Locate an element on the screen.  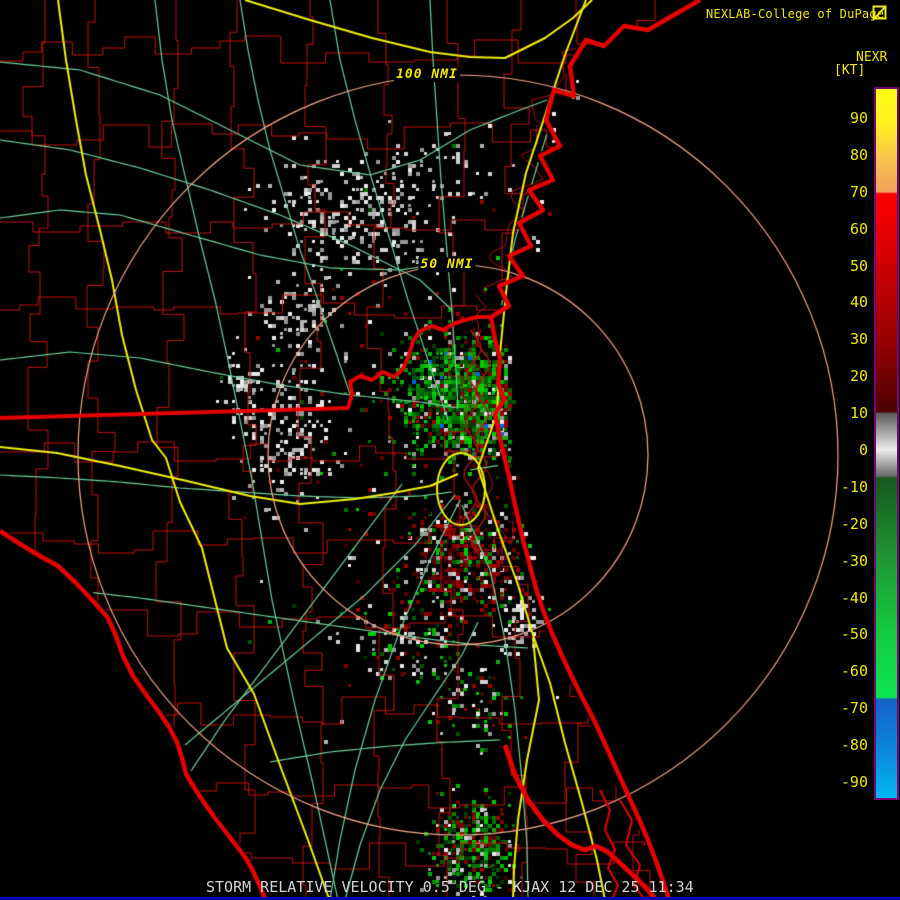
velocity-colorbar is located at coordinates (886, 443).